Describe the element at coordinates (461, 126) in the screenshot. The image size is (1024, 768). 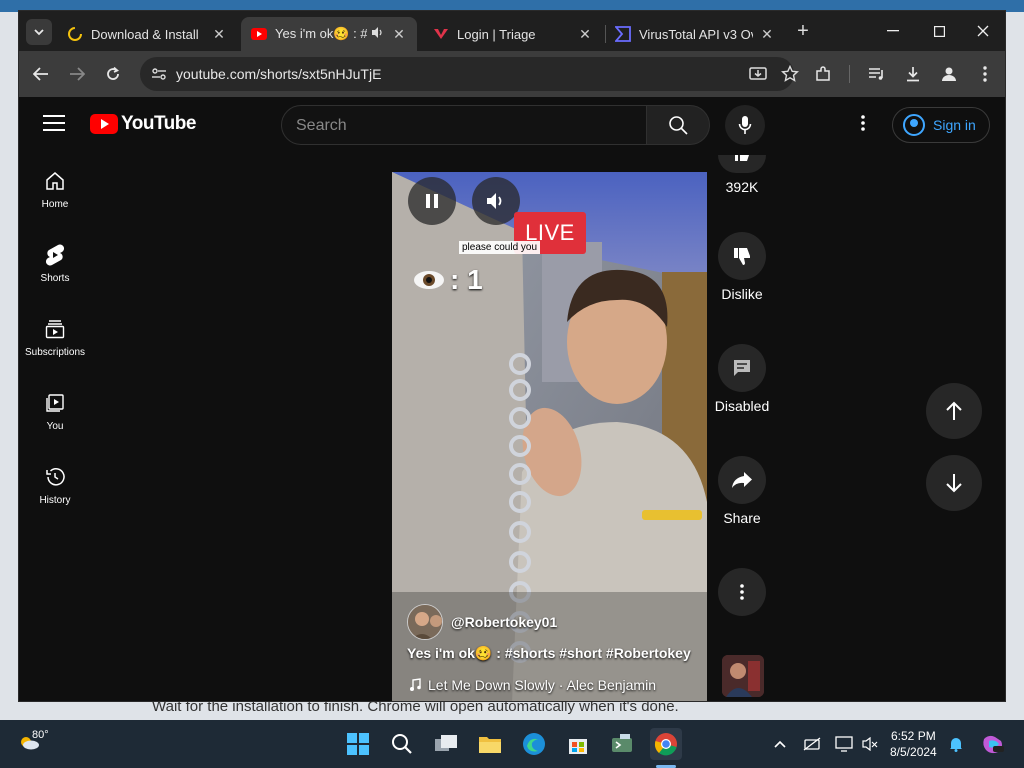
I see `search-input` at that location.